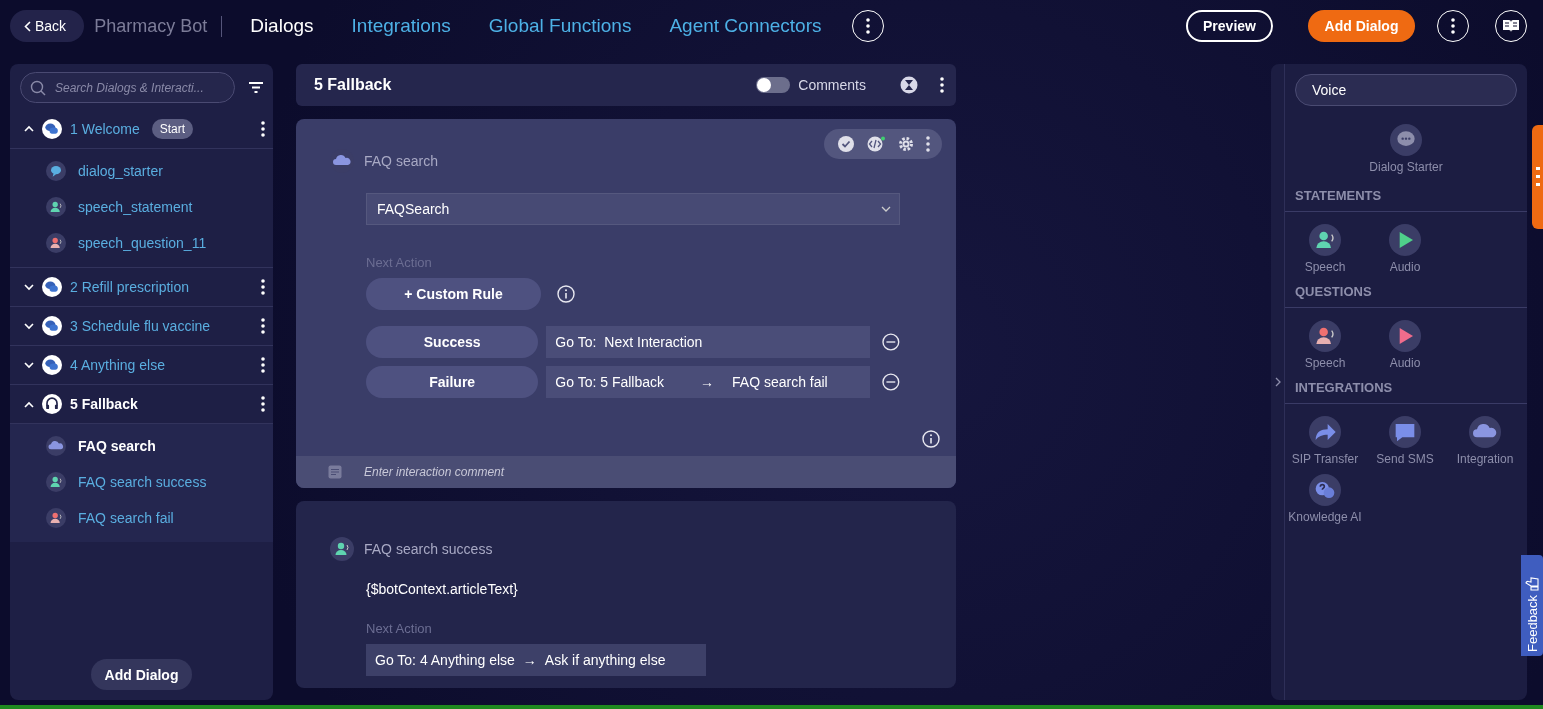 The width and height of the screenshot is (1543, 709). I want to click on dialog-item: 4 Anything else, so click(141, 364).